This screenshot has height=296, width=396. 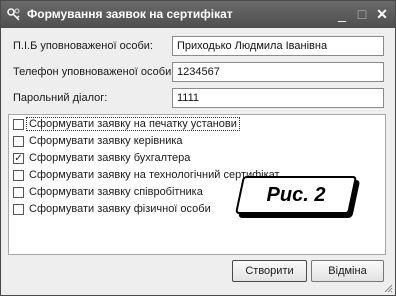 I want to click on resize-grip-icon, so click(x=388, y=288).